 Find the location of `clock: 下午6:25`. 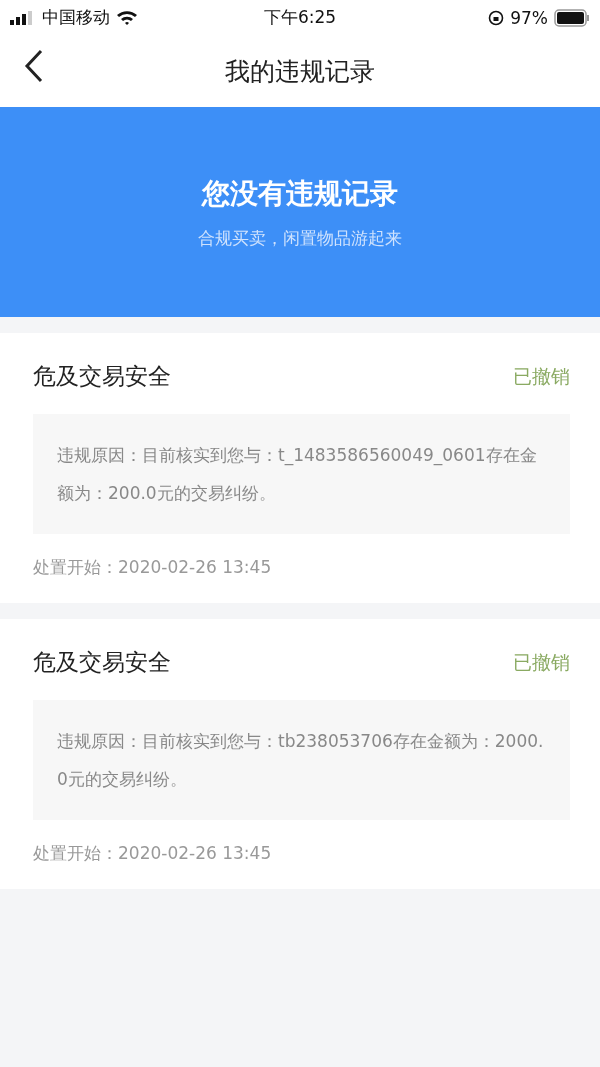

clock: 下午6:25 is located at coordinates (300, 17).